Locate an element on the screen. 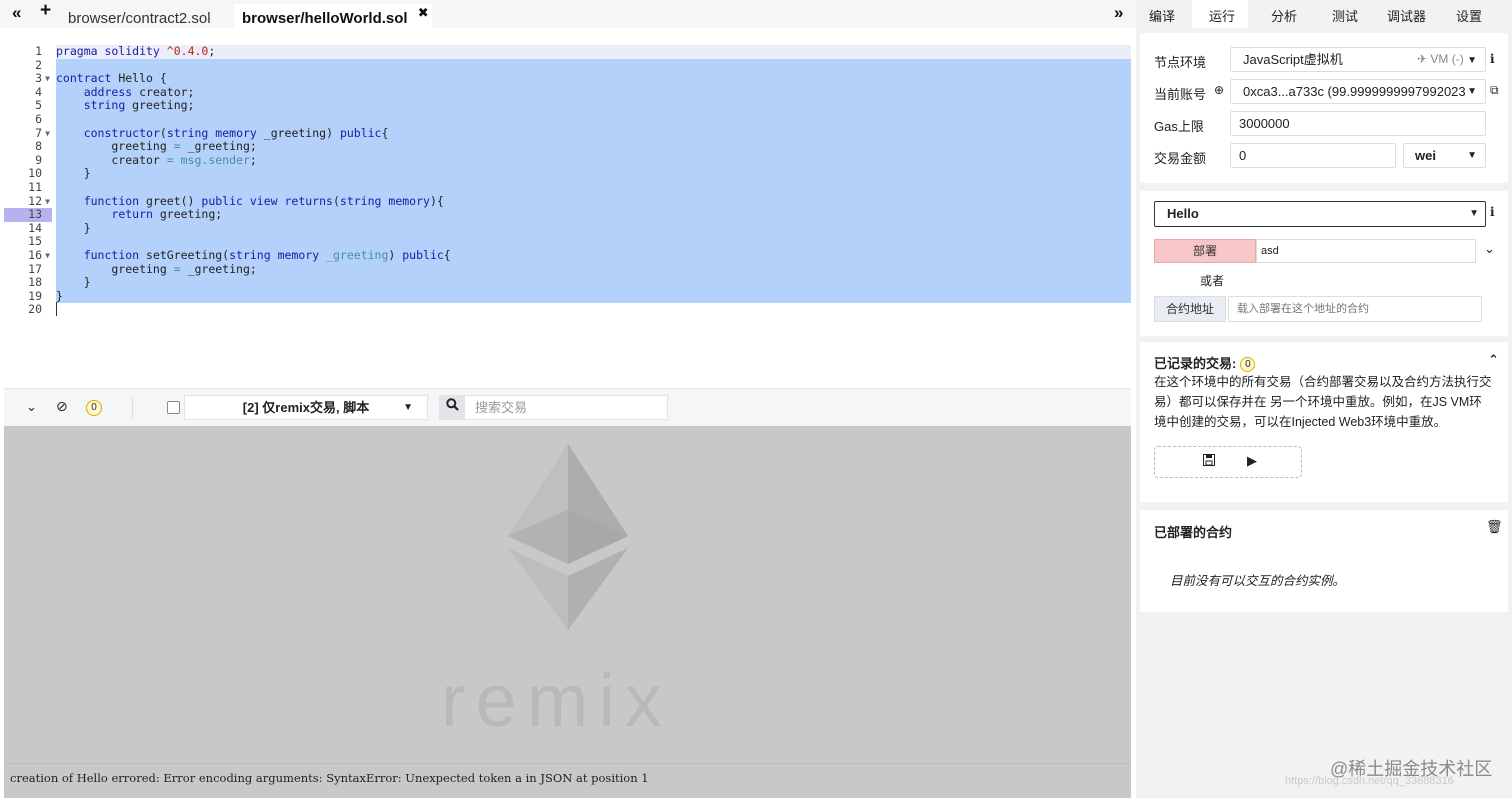 Image resolution: width=1512 pixels, height=798 pixels. pending-tx-badge: 0 is located at coordinates (94, 408).